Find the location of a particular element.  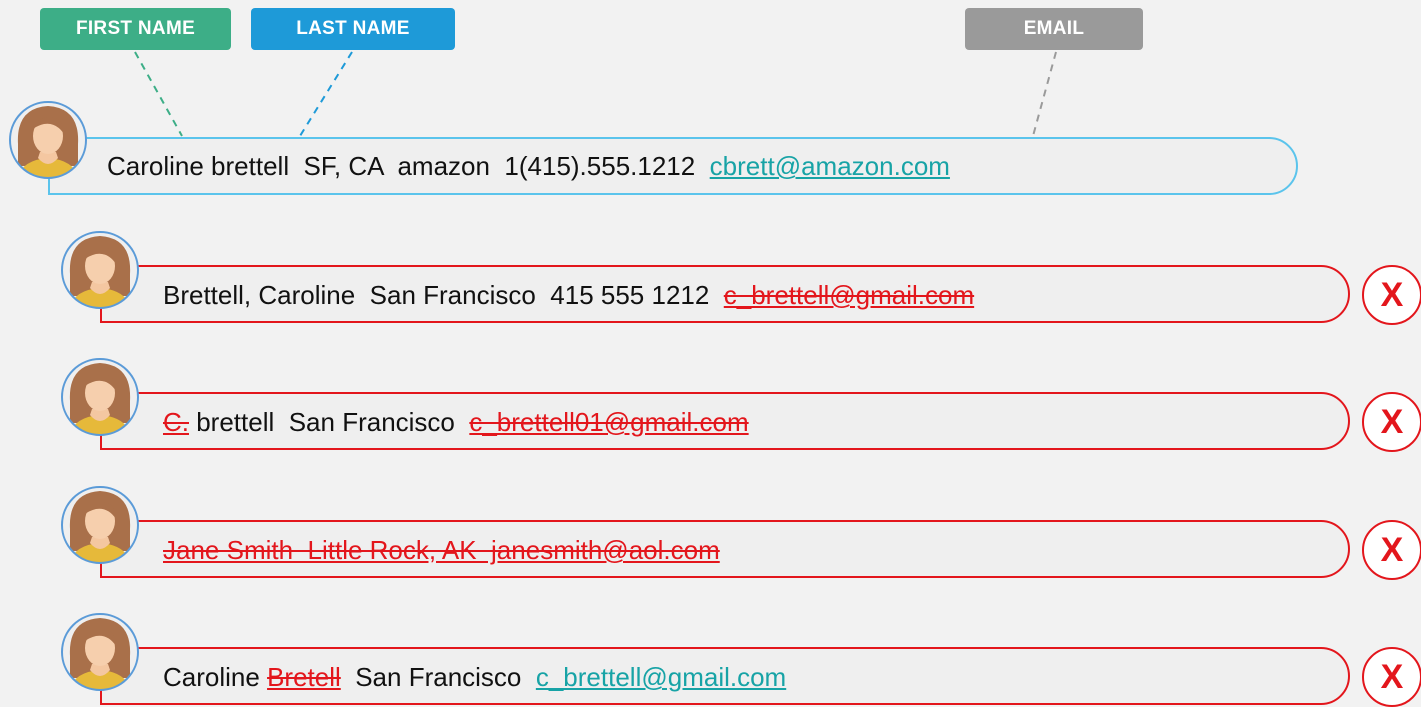

struck-email: c_brettell01@gmail.com is located at coordinates (609, 422).